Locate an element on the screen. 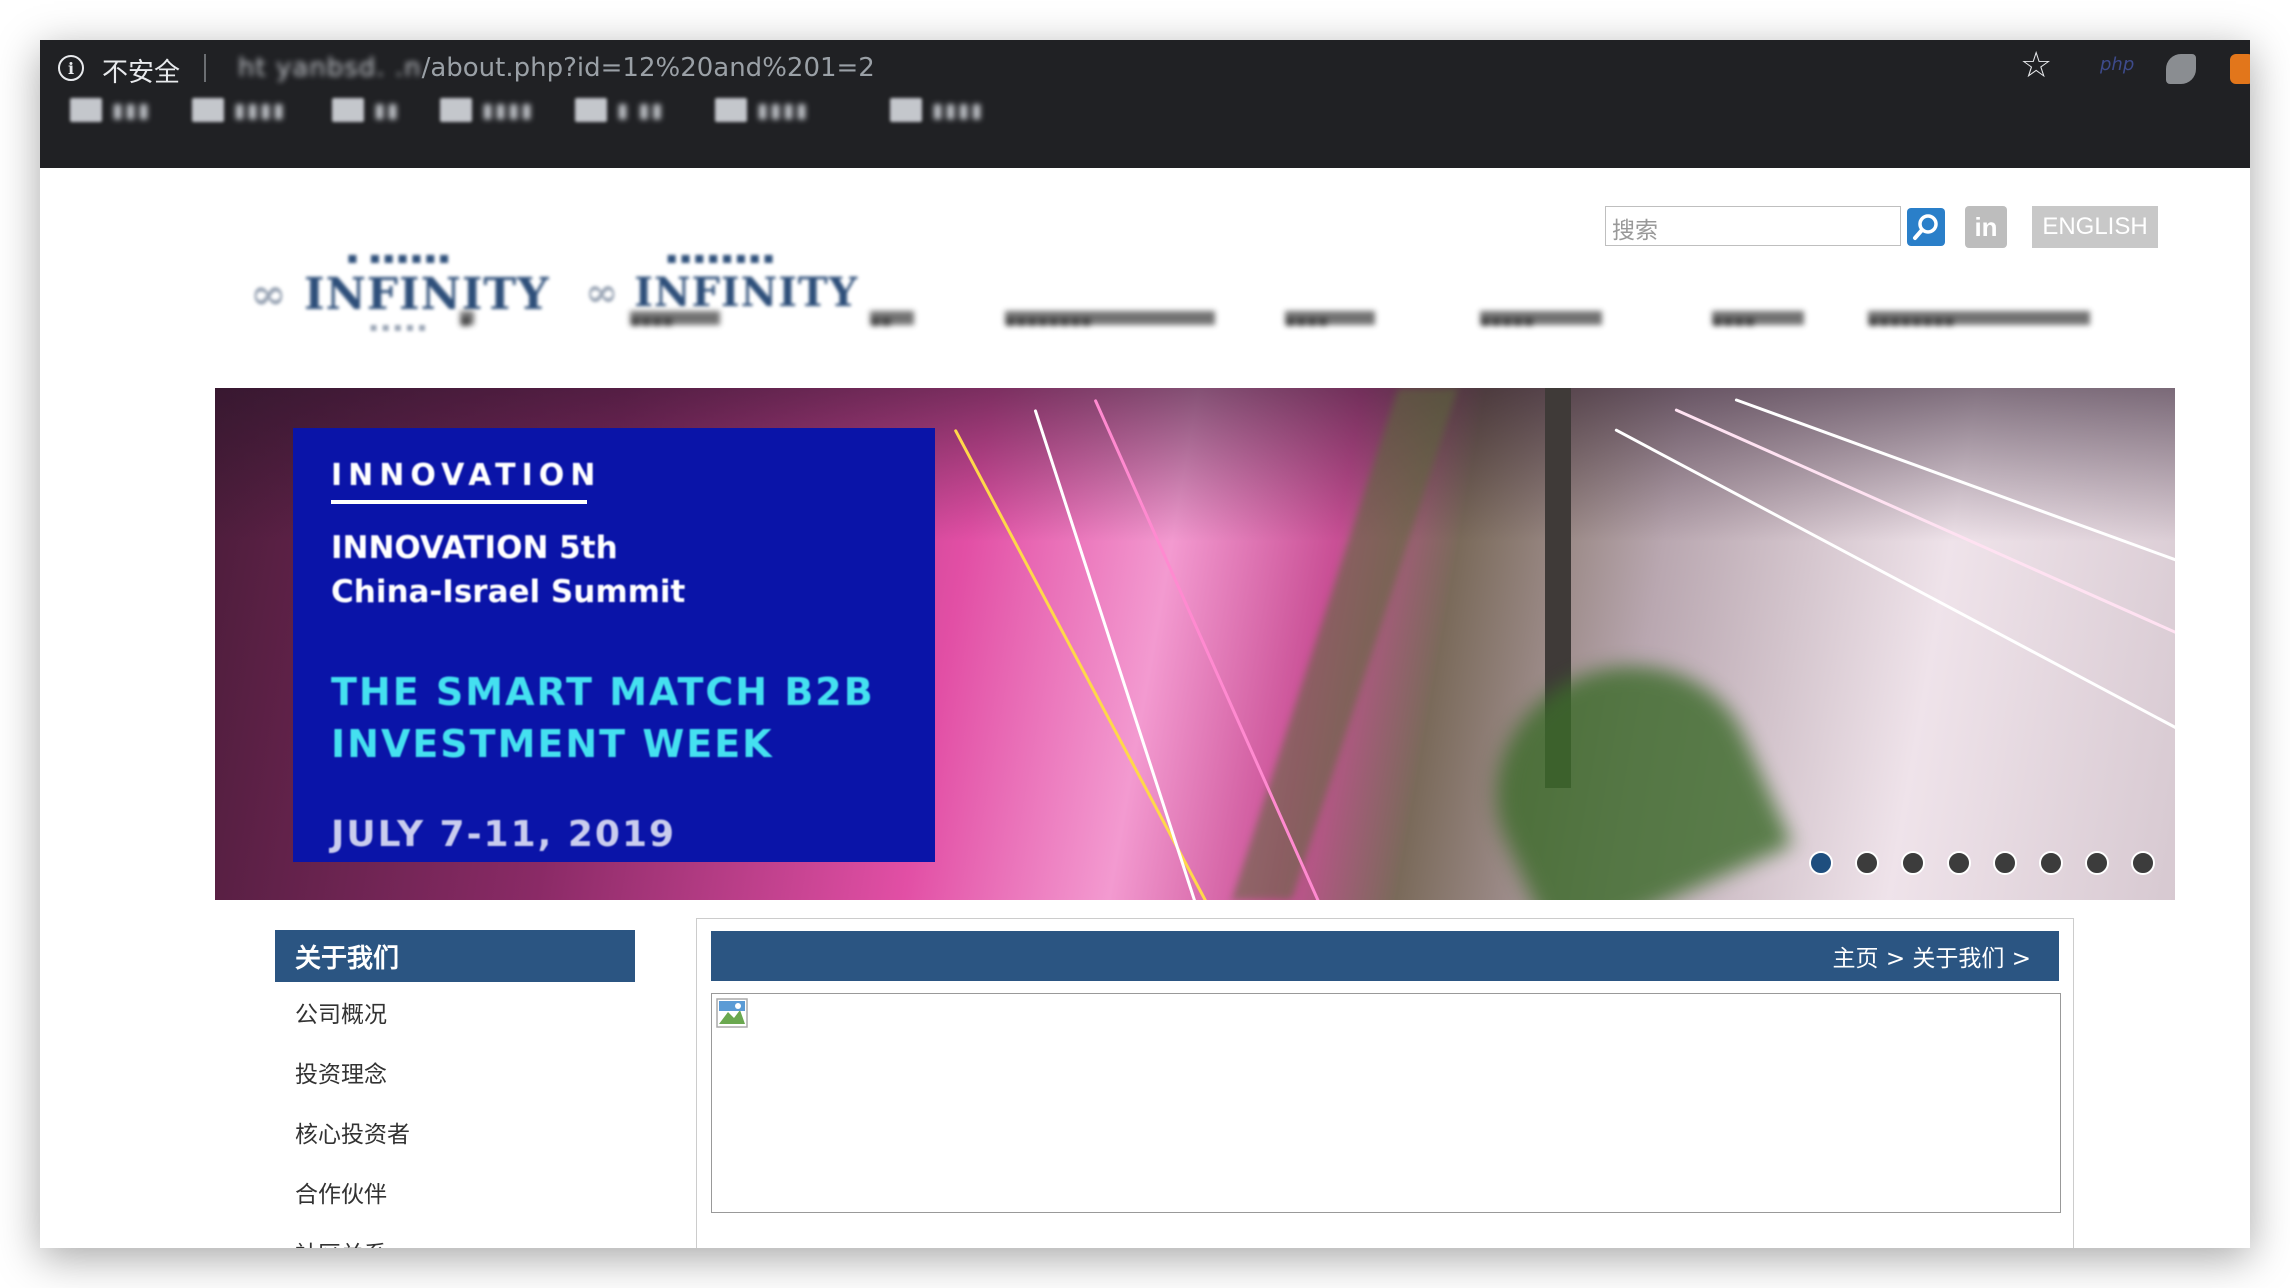  broken-image-icon is located at coordinates (732, 1013).